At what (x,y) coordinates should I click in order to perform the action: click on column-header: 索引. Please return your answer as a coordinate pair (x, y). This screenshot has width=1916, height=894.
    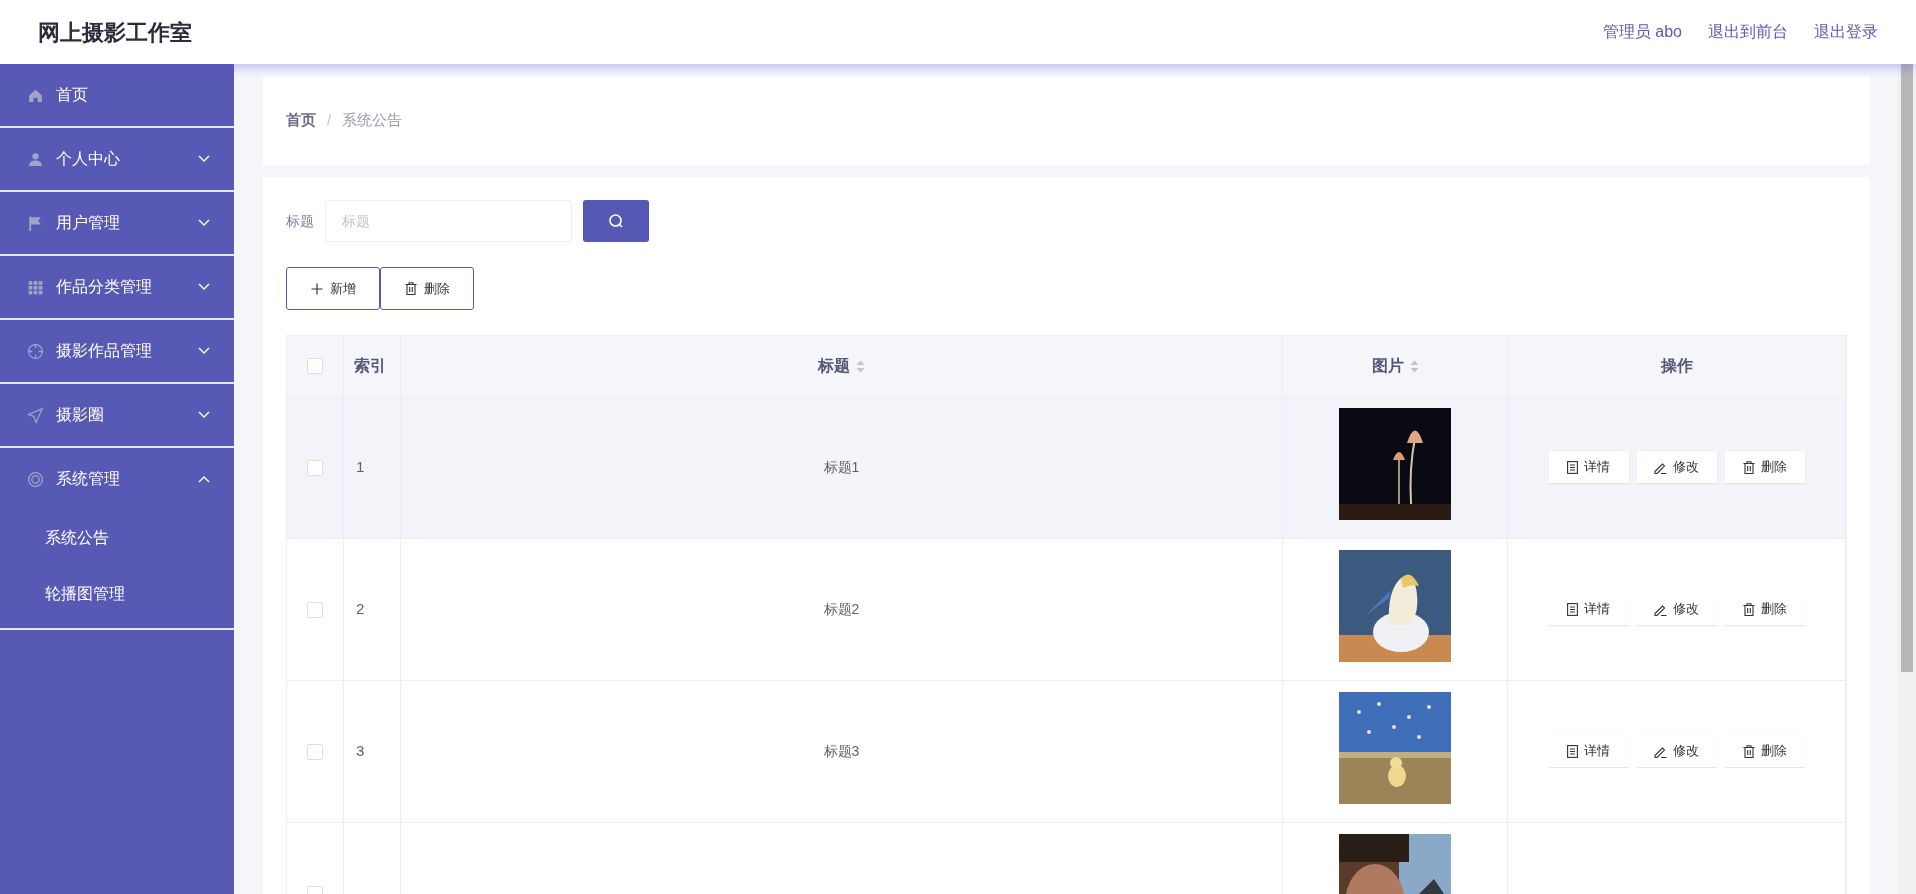
    Looking at the image, I should click on (370, 366).